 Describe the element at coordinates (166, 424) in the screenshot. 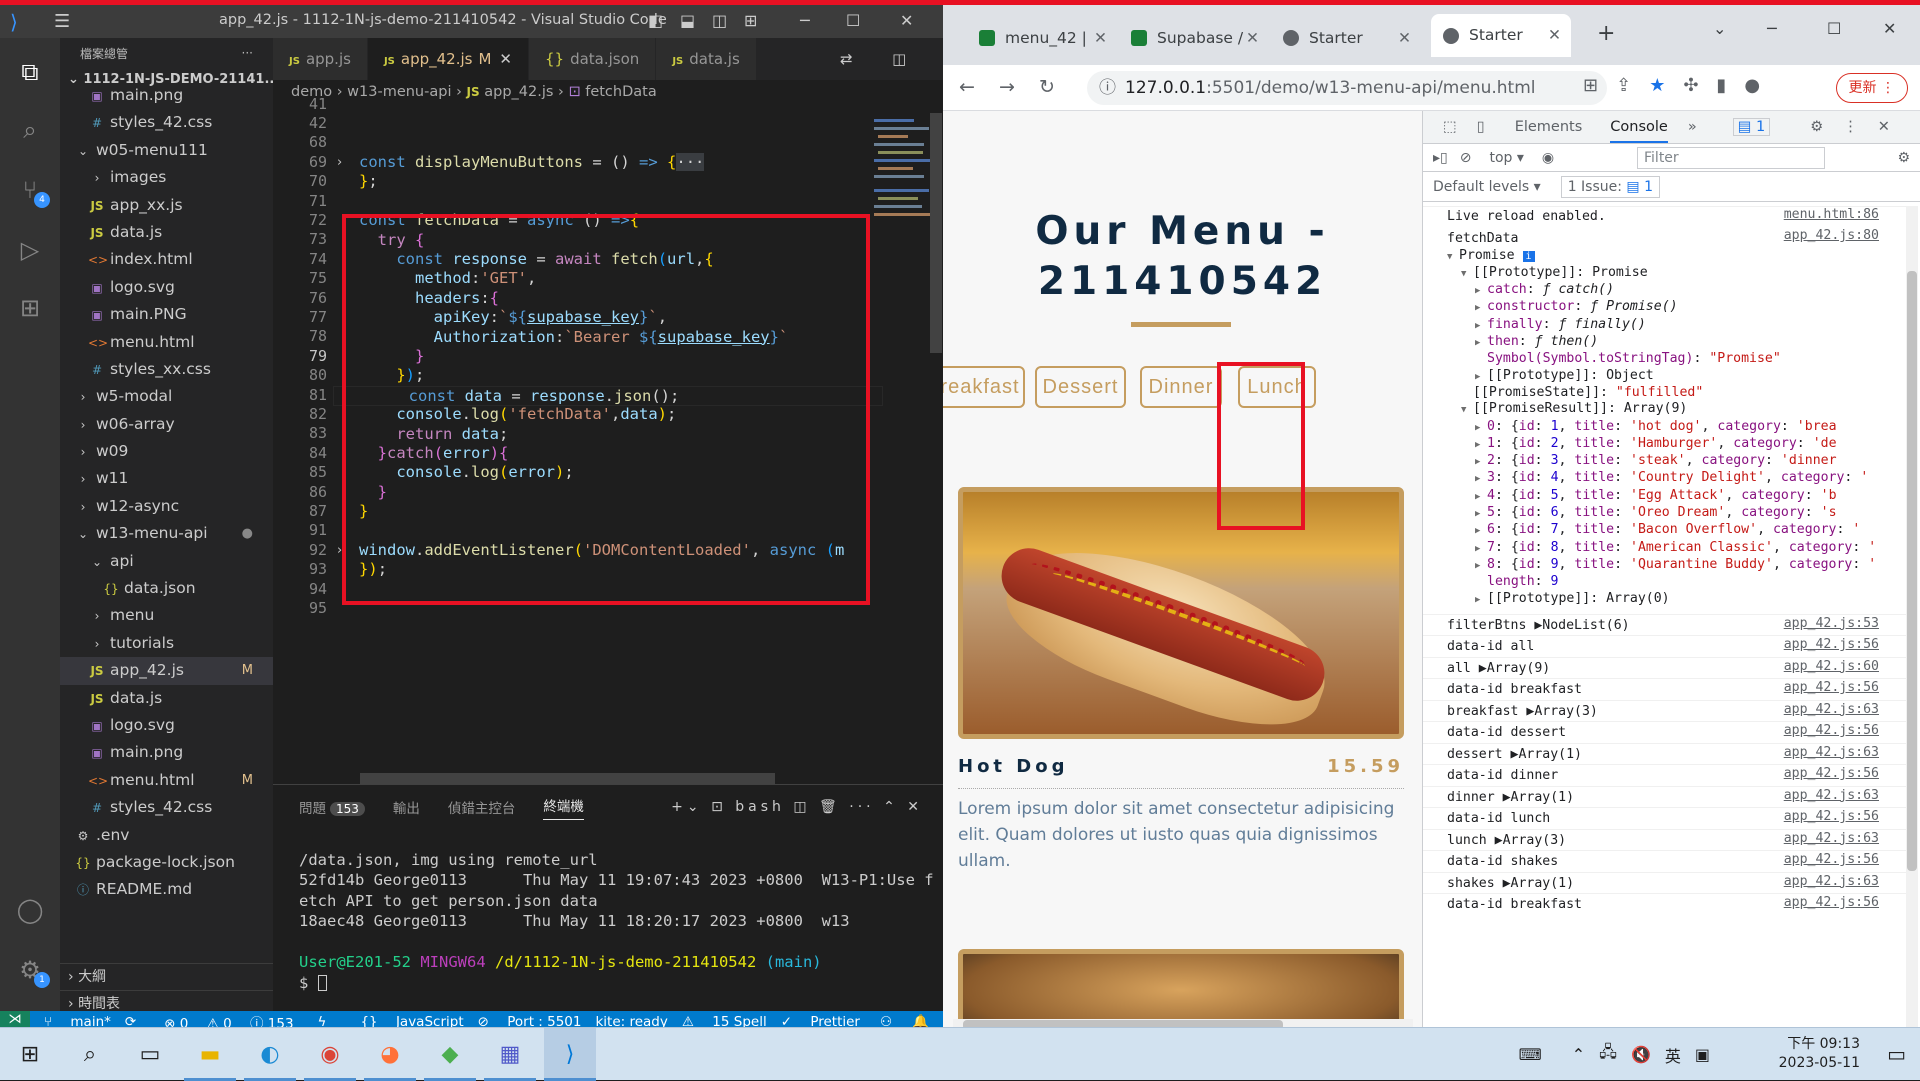

I see `tree-item: › w06-array` at that location.